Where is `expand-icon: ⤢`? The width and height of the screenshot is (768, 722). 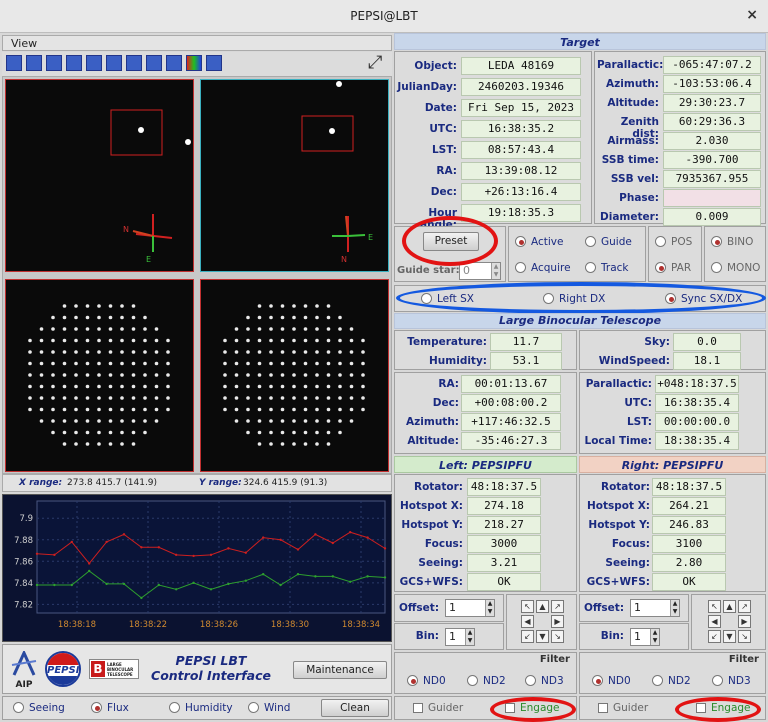
expand-icon: ⤢ is located at coordinates (375, 62).